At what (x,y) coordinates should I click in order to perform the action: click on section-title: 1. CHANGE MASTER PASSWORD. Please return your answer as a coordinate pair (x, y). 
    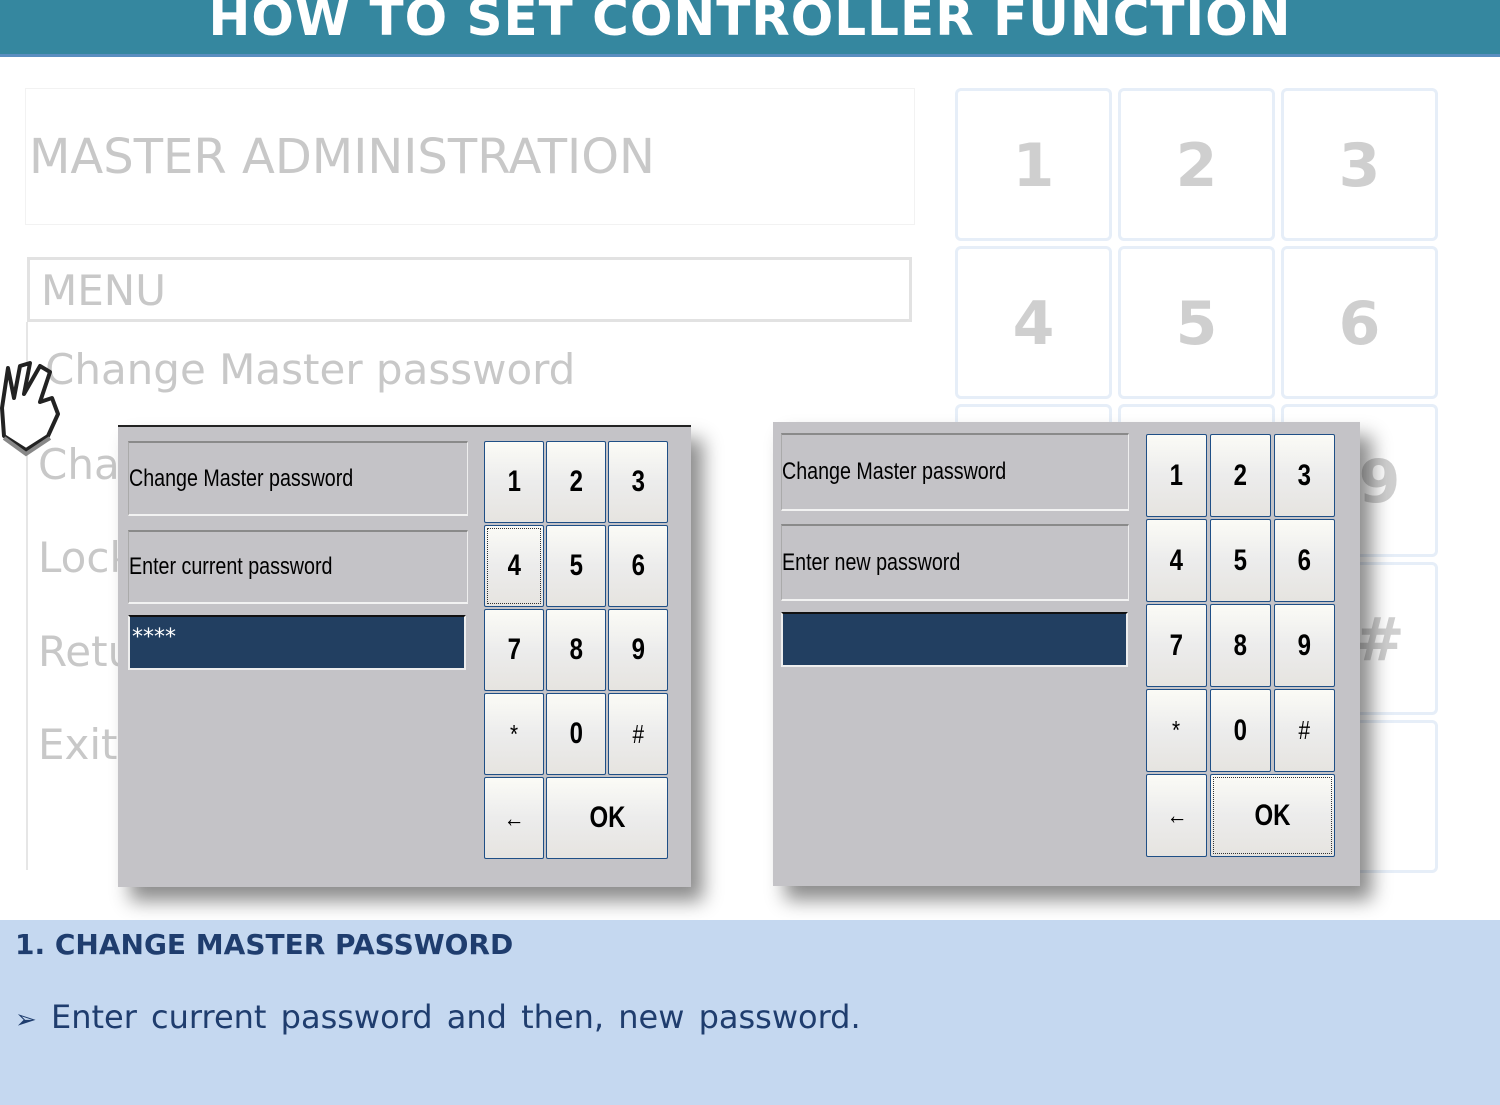
    Looking at the image, I should click on (264, 944).